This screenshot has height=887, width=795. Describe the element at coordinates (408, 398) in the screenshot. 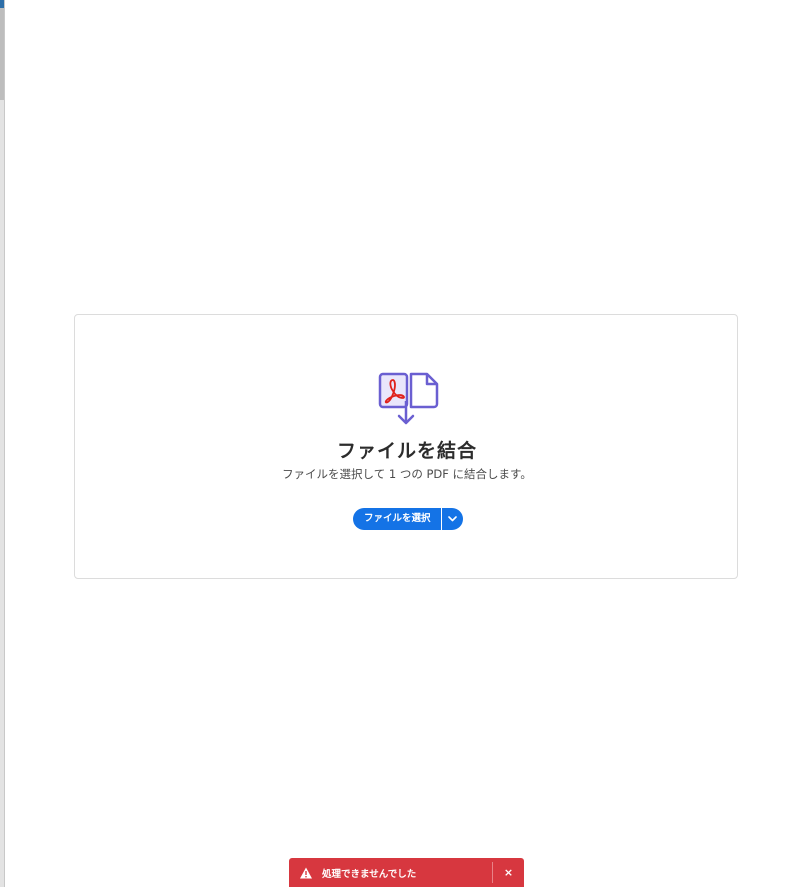

I see `combine-files-icon` at that location.